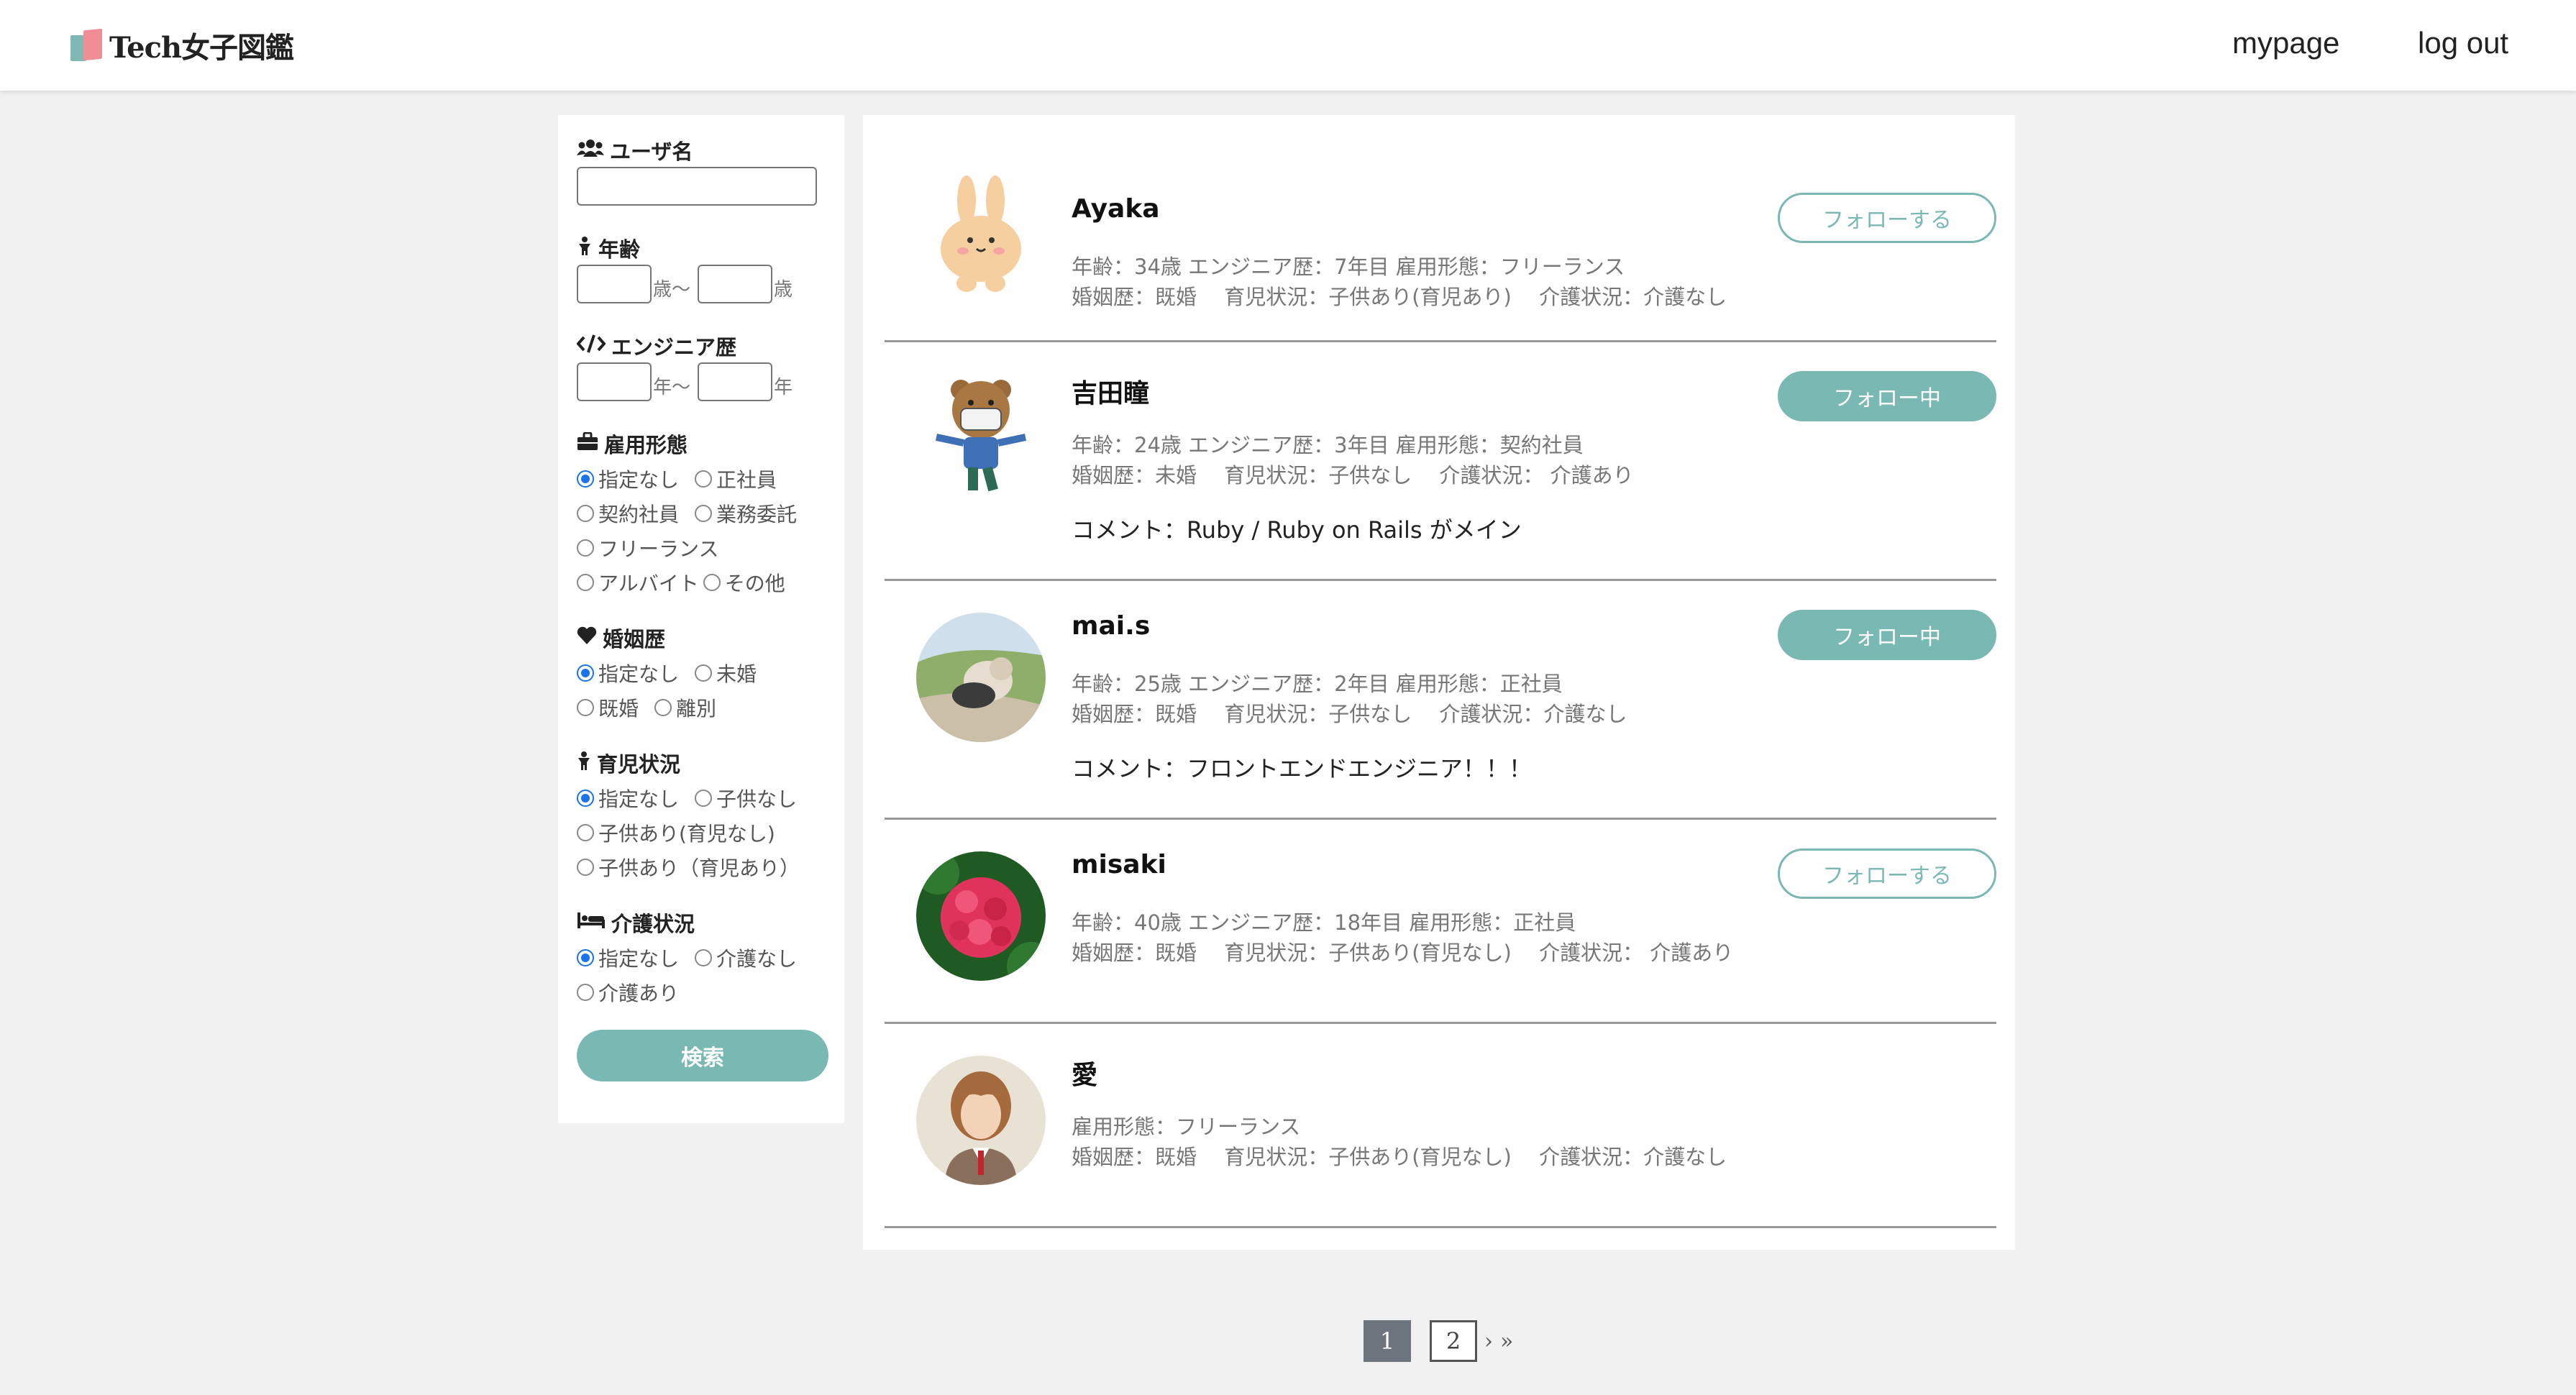 This screenshot has height=1395, width=2576. What do you see at coordinates (201, 48) in the screenshot?
I see `logo-text: Tech女子図鑑` at bounding box center [201, 48].